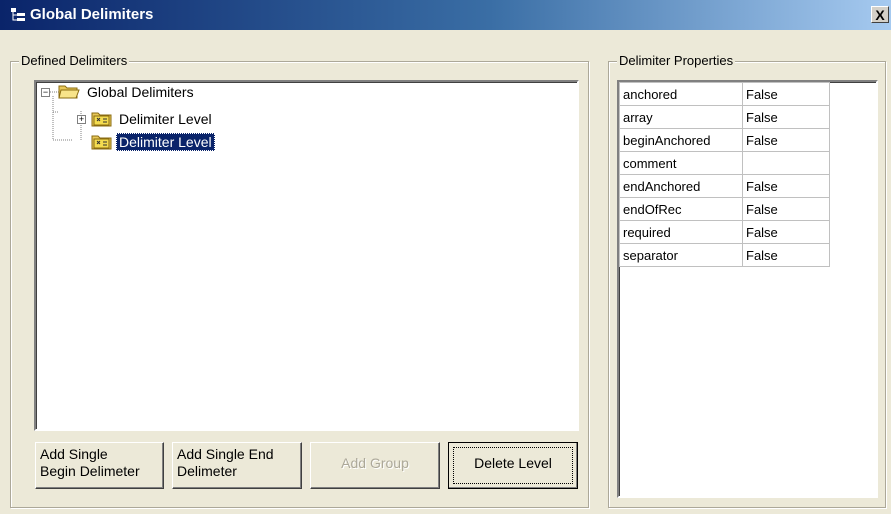 The width and height of the screenshot is (891, 514). I want to click on property-row: endAnchored False, so click(724, 186).